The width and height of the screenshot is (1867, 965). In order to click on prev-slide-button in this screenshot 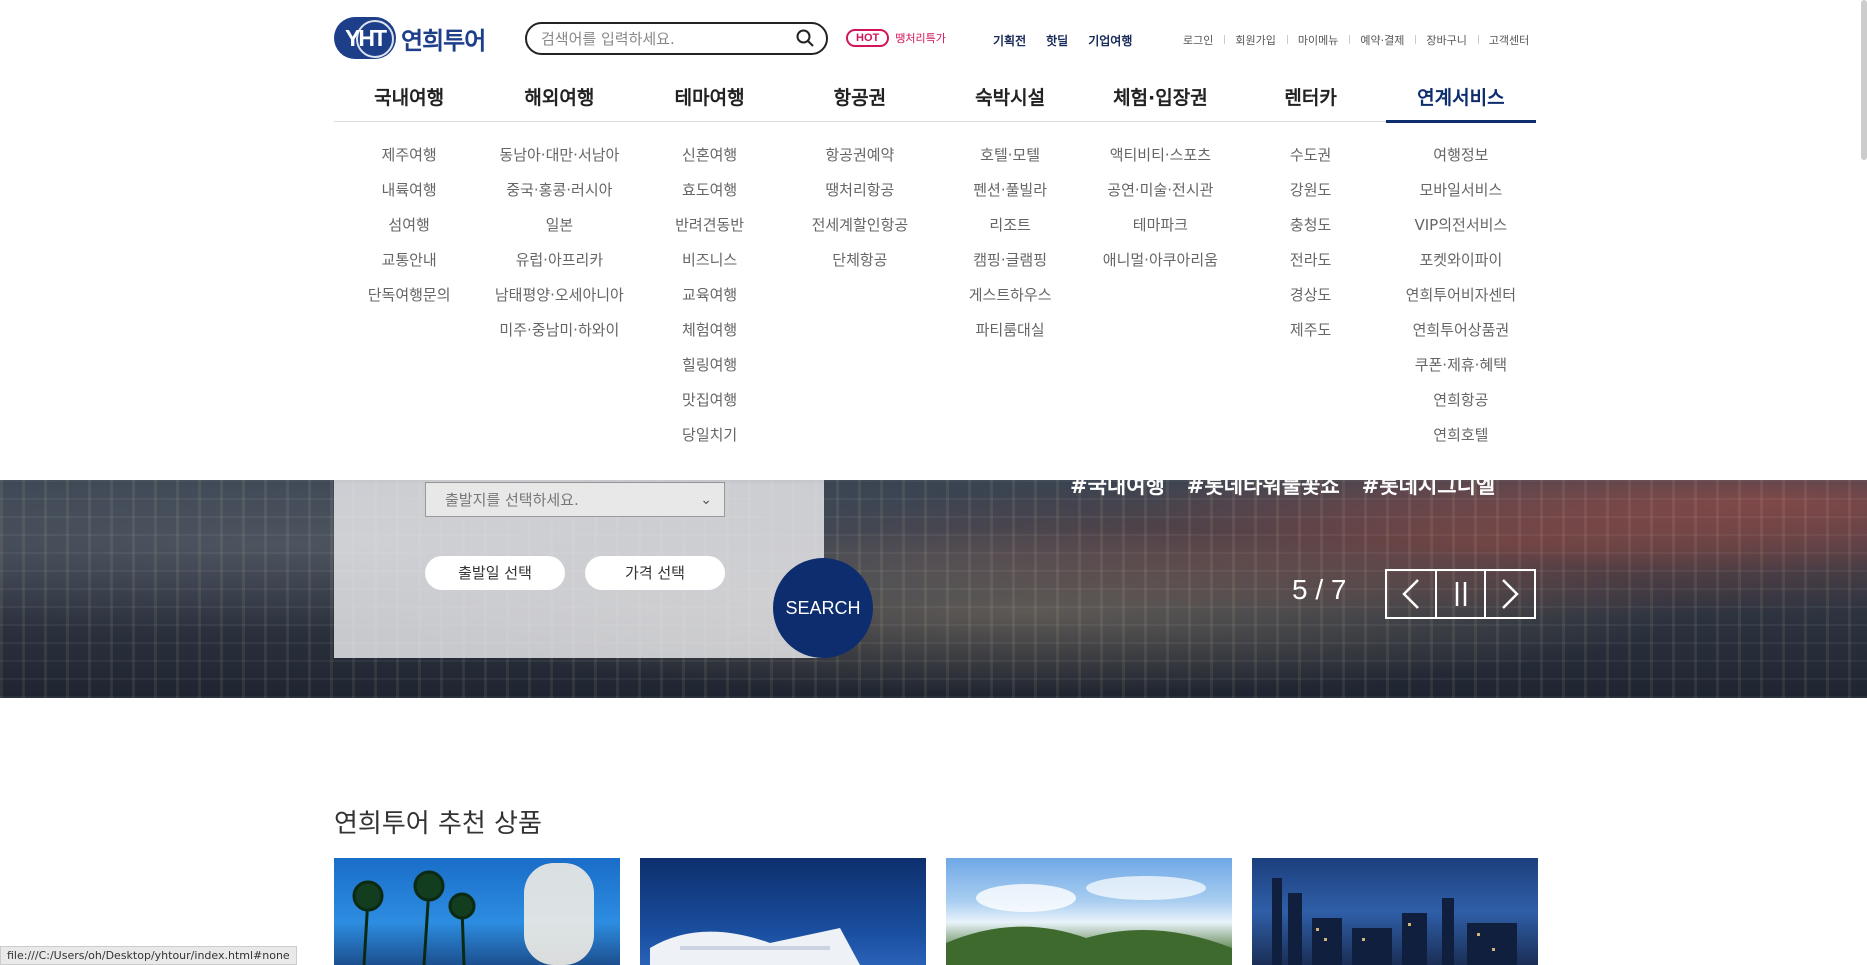, I will do `click(1412, 594)`.